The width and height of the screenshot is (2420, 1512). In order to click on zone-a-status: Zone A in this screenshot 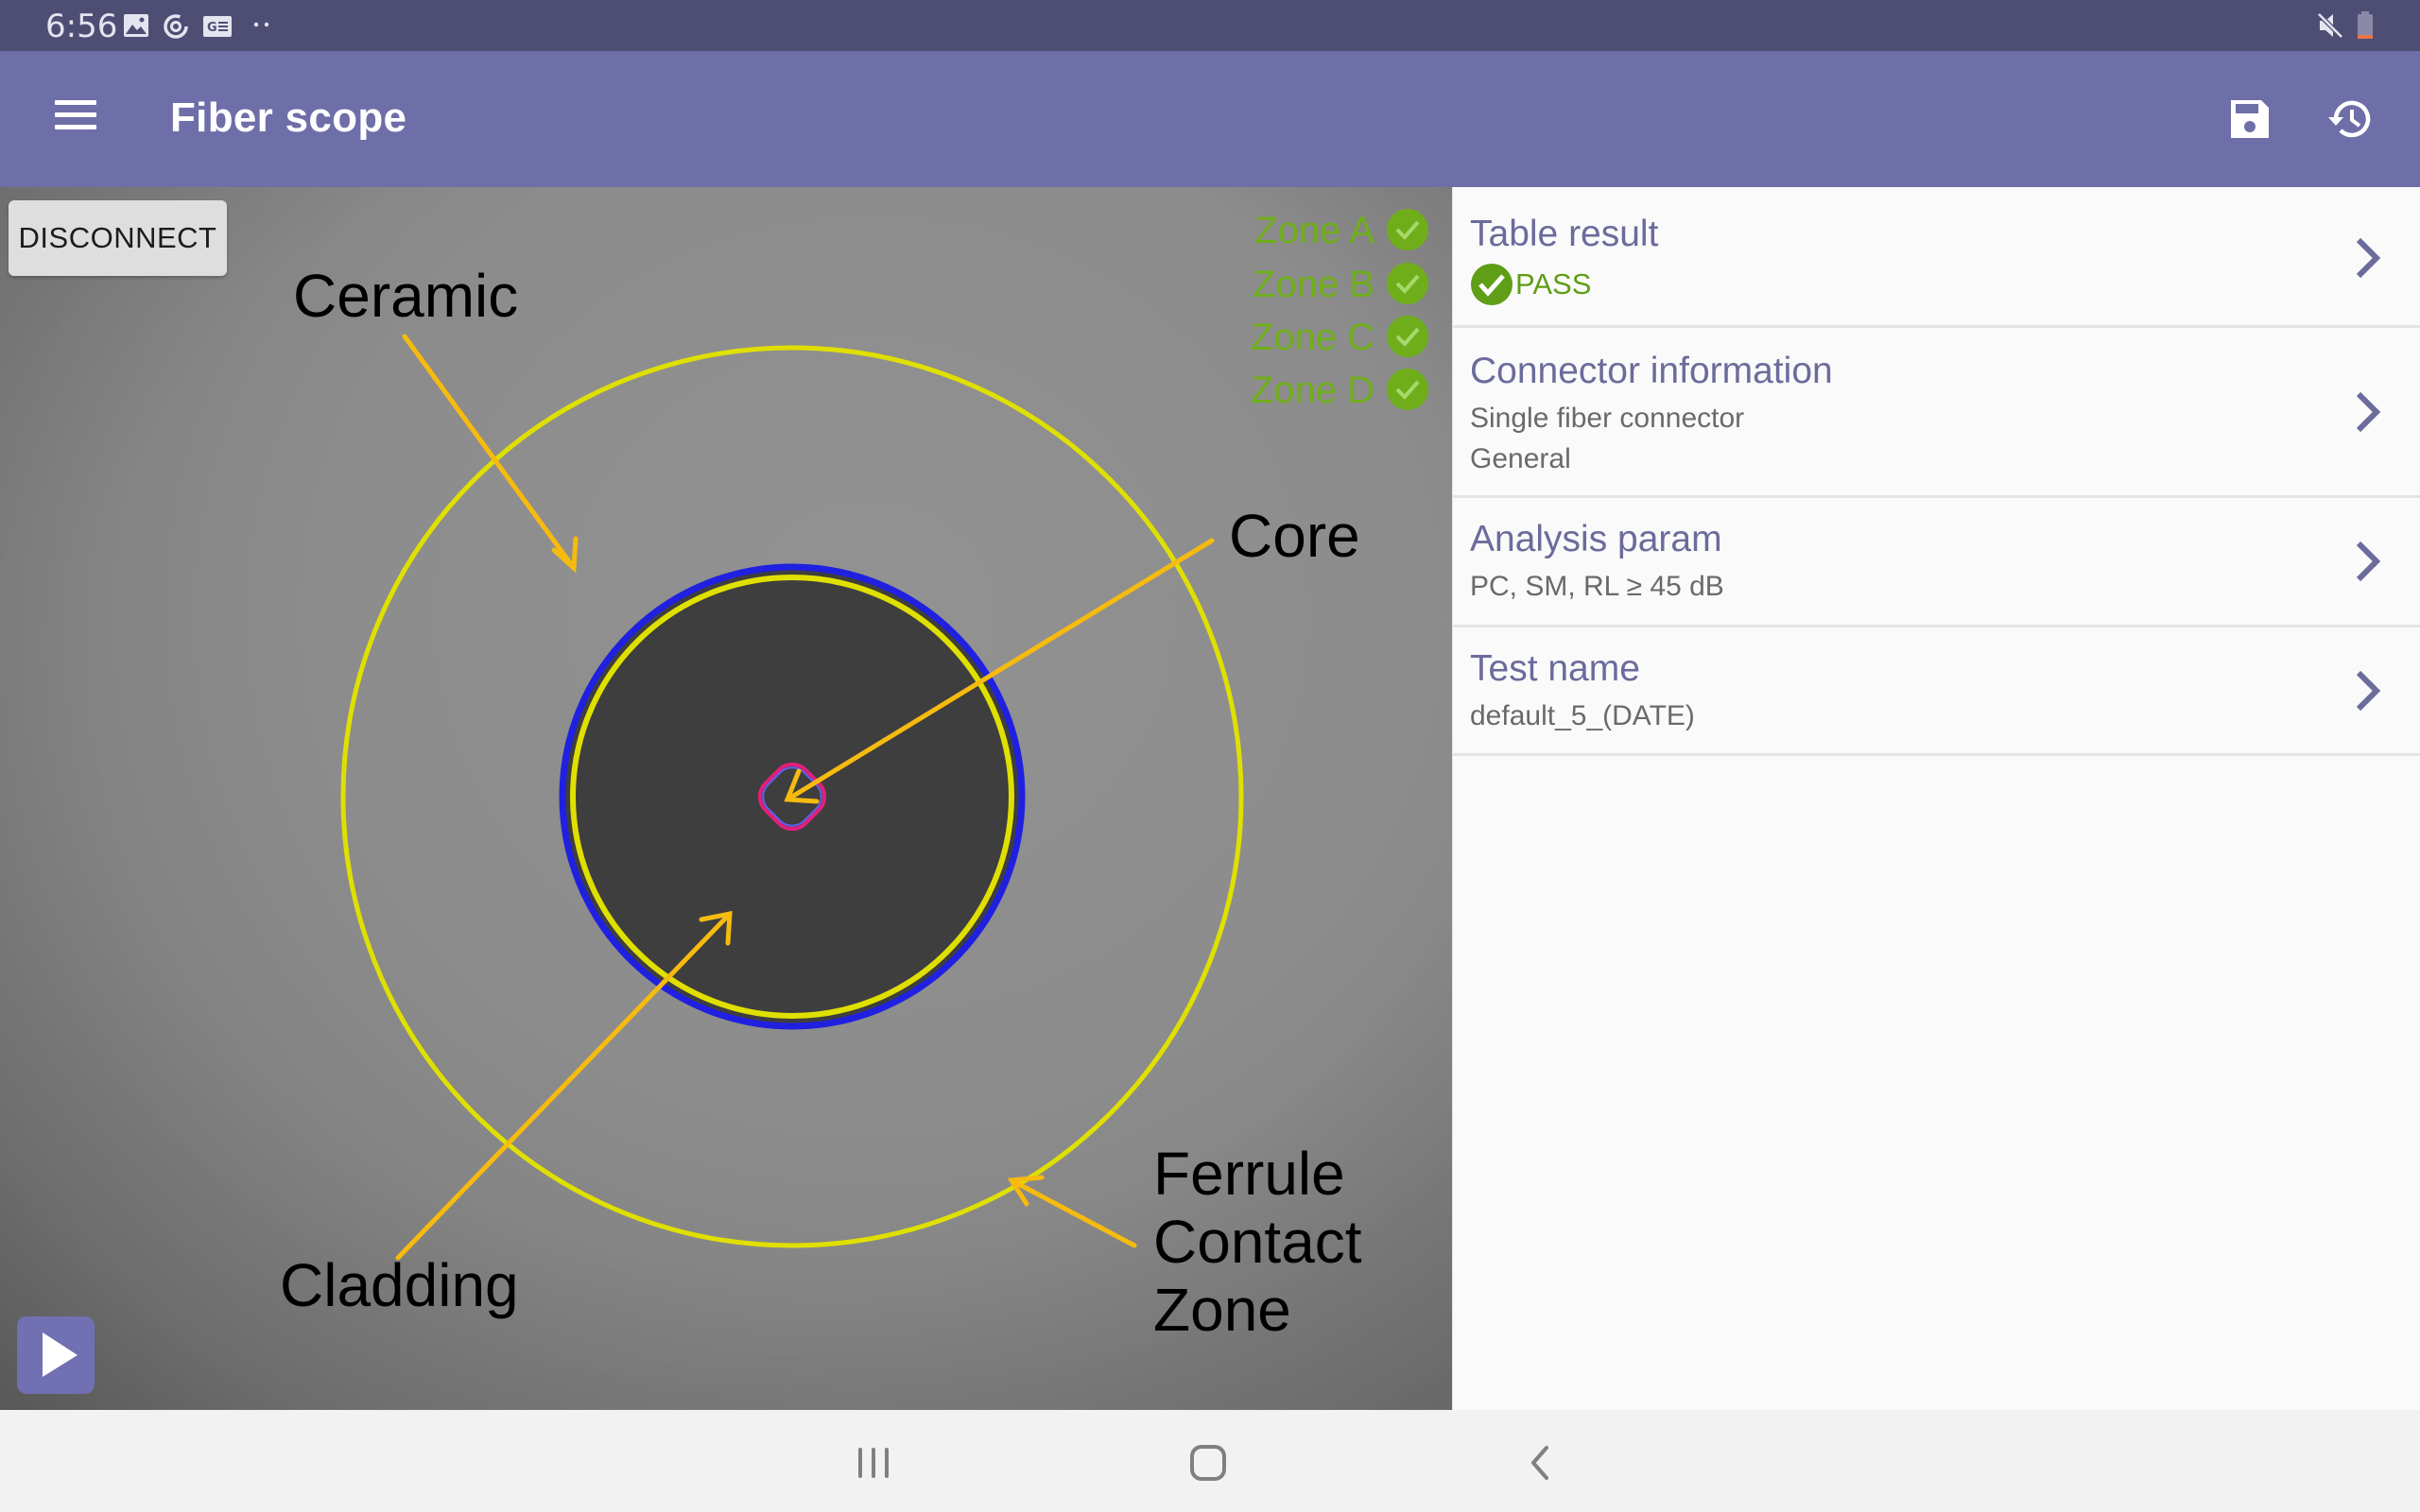, I will do `click(1310, 230)`.